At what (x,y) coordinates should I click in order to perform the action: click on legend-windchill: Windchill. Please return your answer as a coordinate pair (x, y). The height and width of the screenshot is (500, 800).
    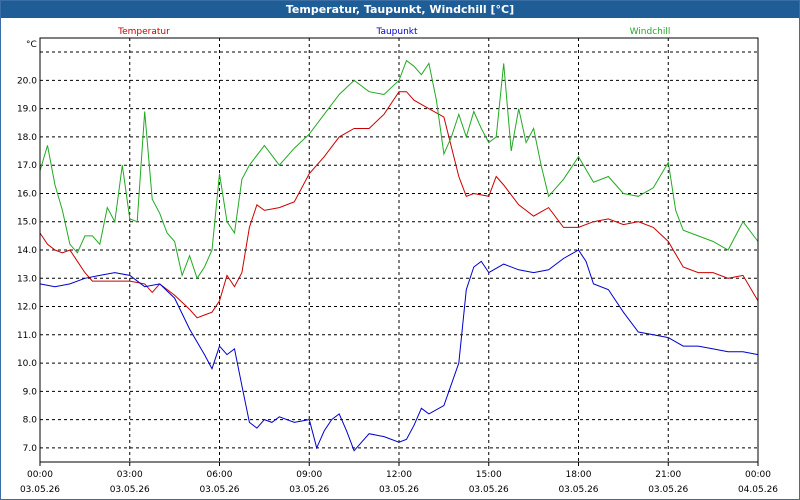
    Looking at the image, I should click on (650, 32).